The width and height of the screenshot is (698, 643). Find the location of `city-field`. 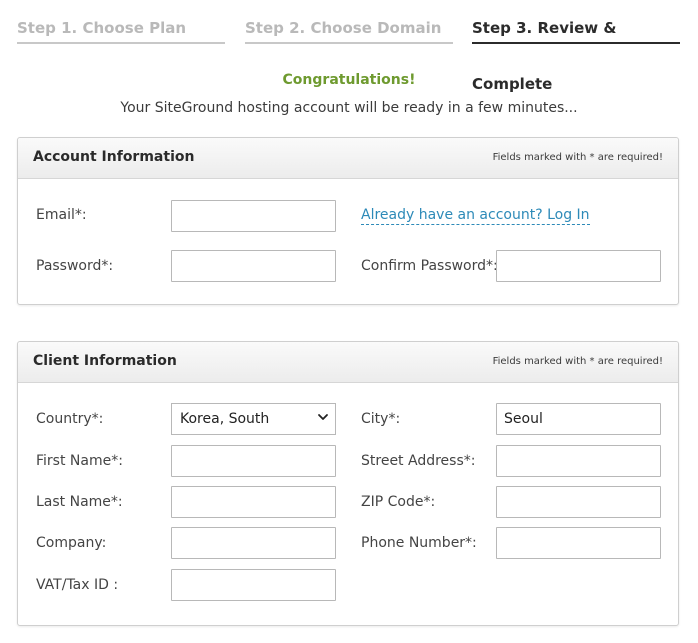

city-field is located at coordinates (578, 419).